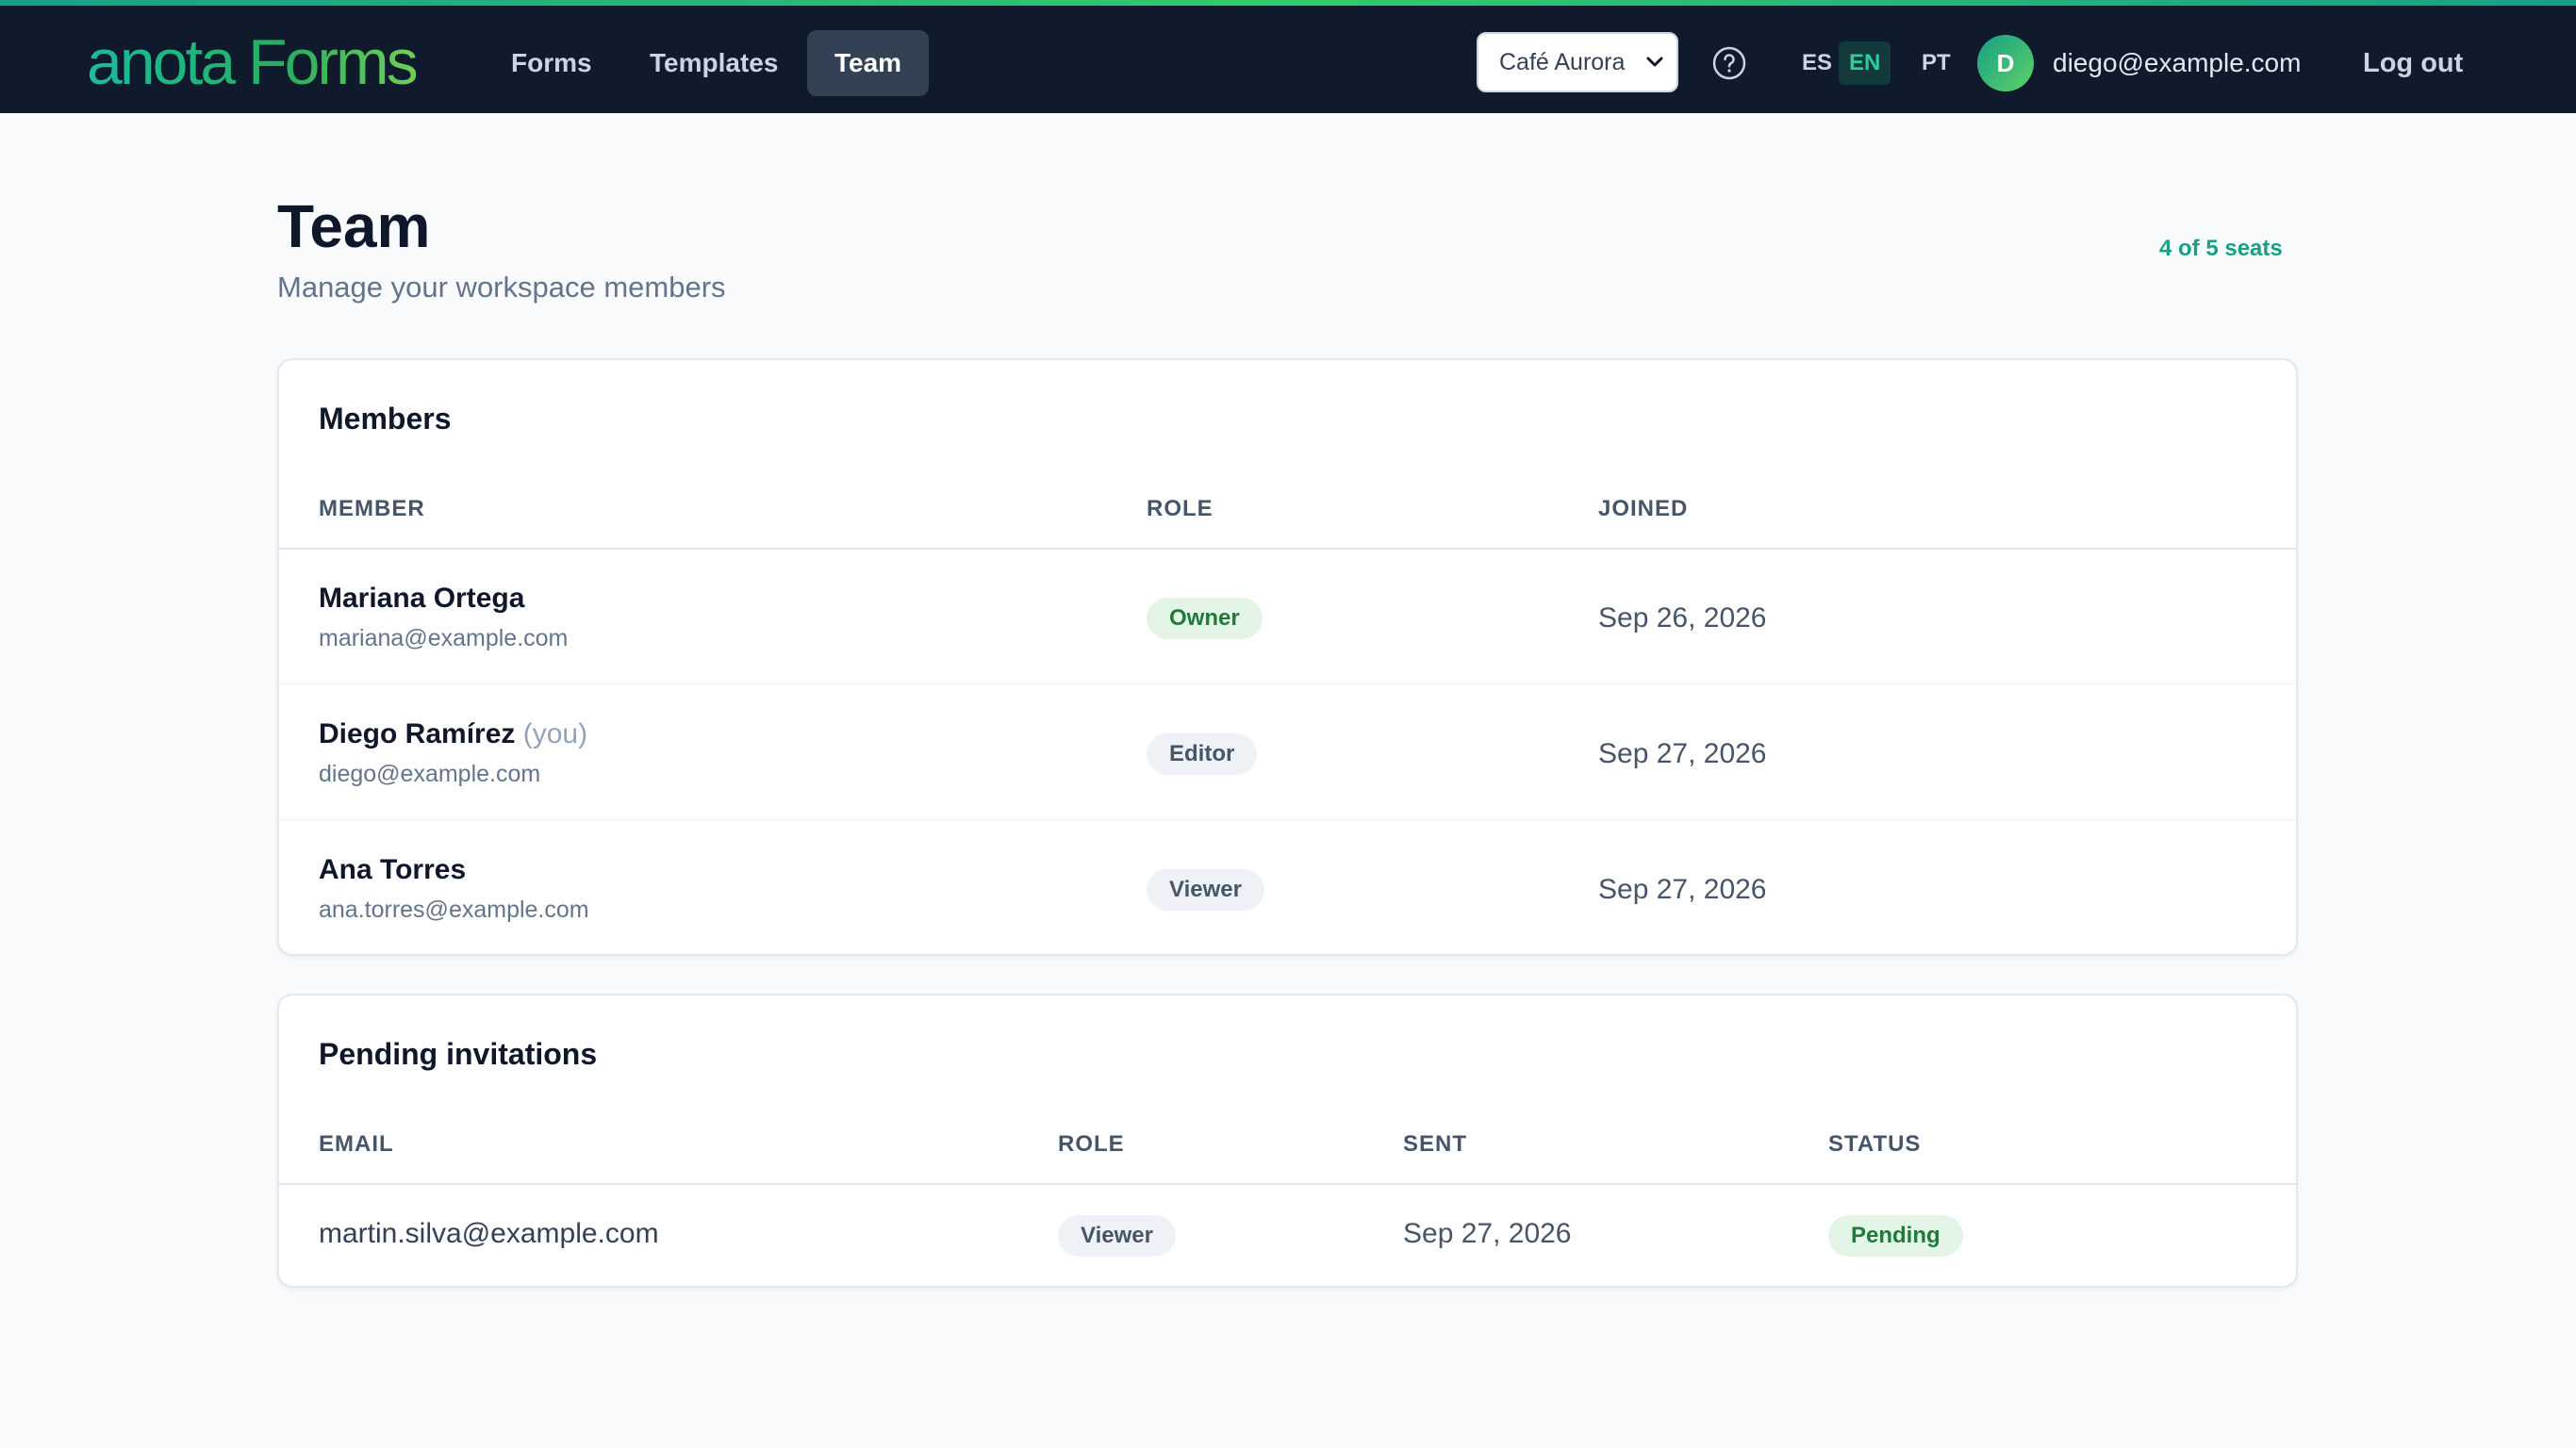 Image resolution: width=2576 pixels, height=1448 pixels. I want to click on logout-button: Log out, so click(2413, 63).